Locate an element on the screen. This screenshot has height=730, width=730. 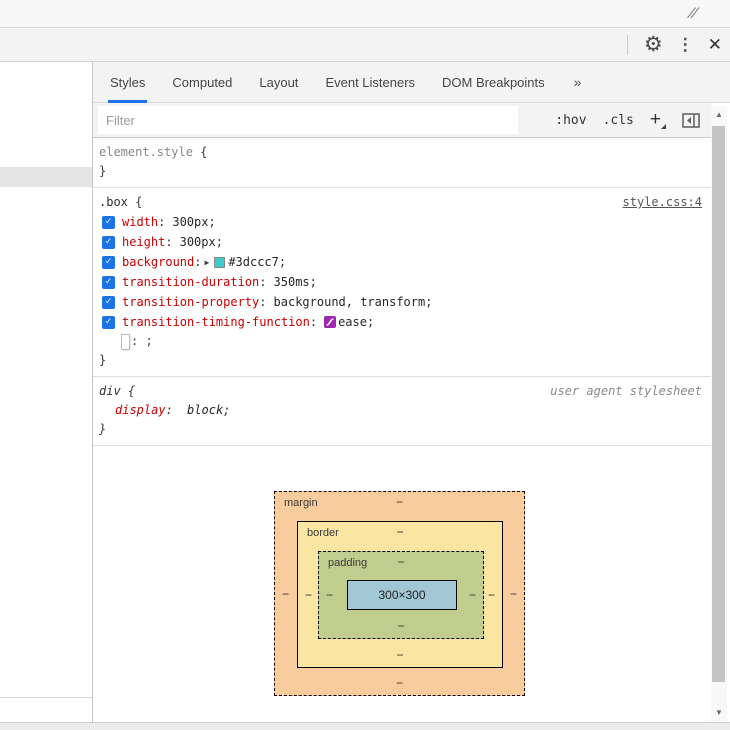
property-name: transition-property is located at coordinates (190, 302).